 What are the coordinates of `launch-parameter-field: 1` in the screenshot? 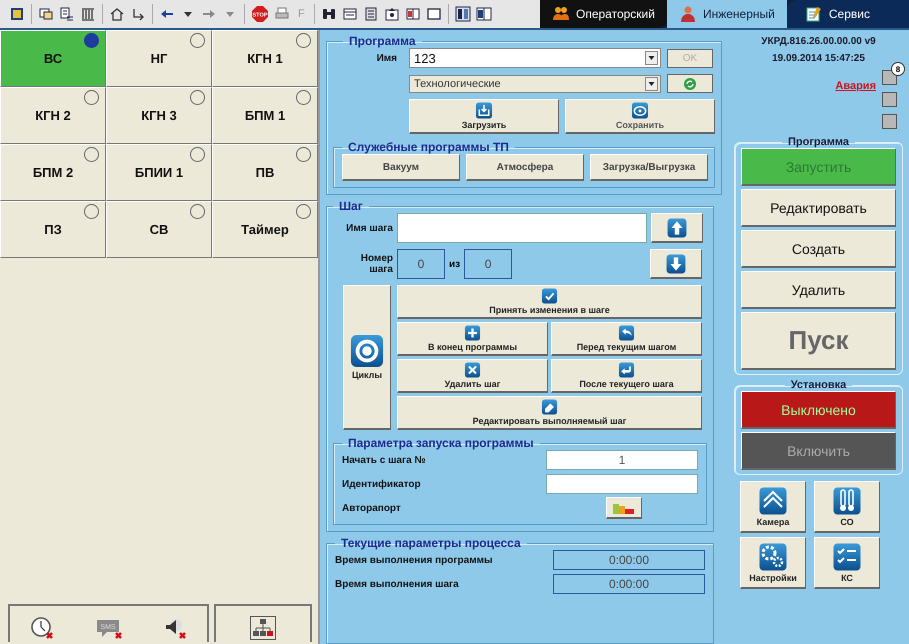 It's located at (622, 460).